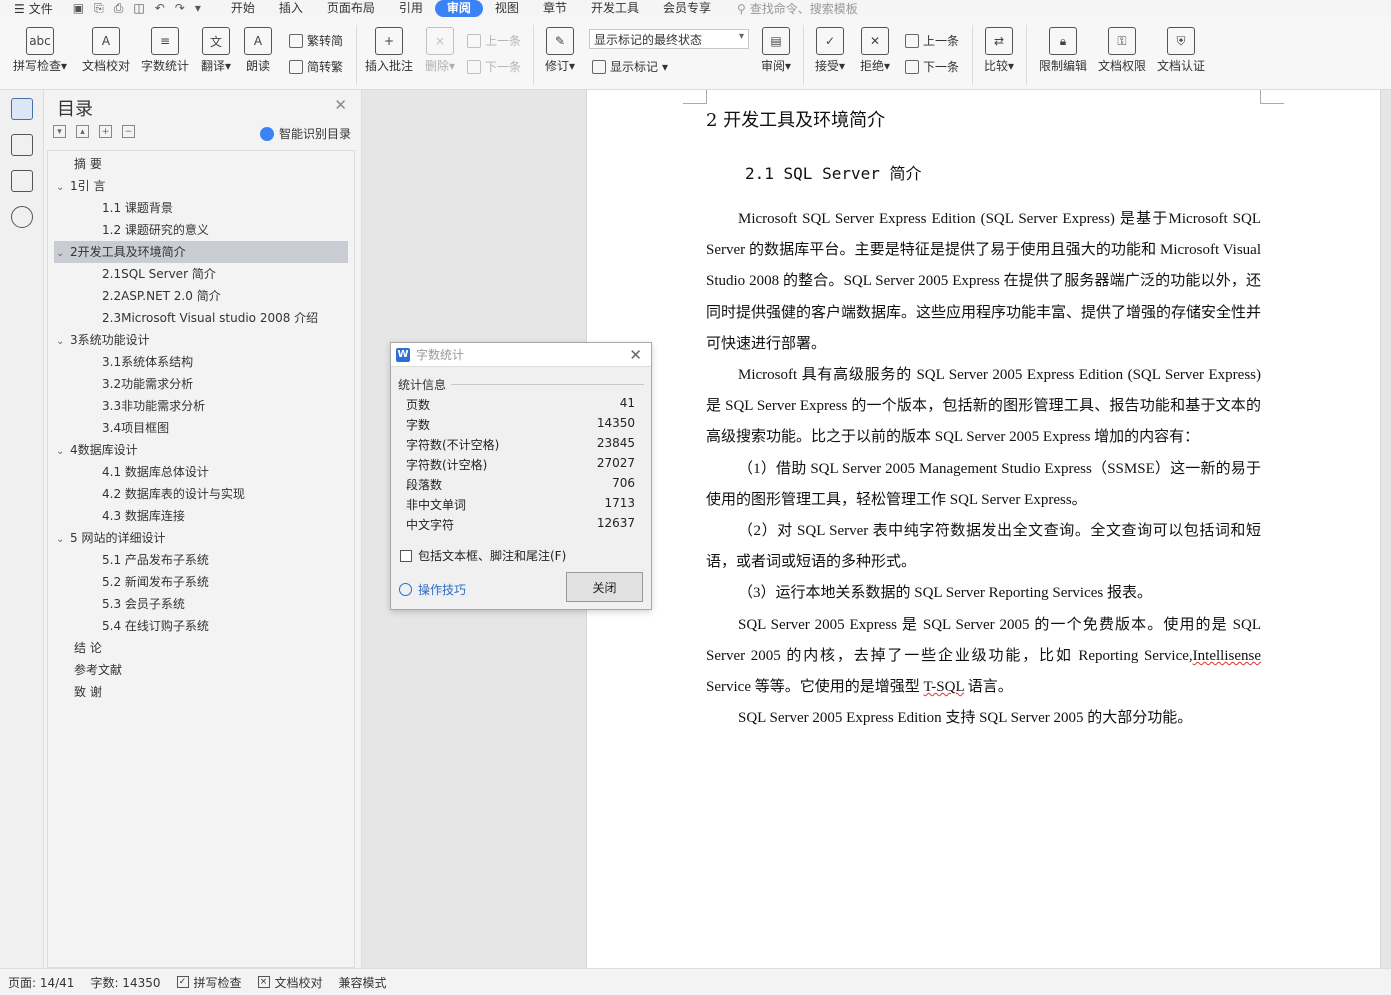  Describe the element at coordinates (483, 555) in the screenshot. I see `include-textbox-checkbox: 包括文本框、脚注和尾注(F)` at that location.